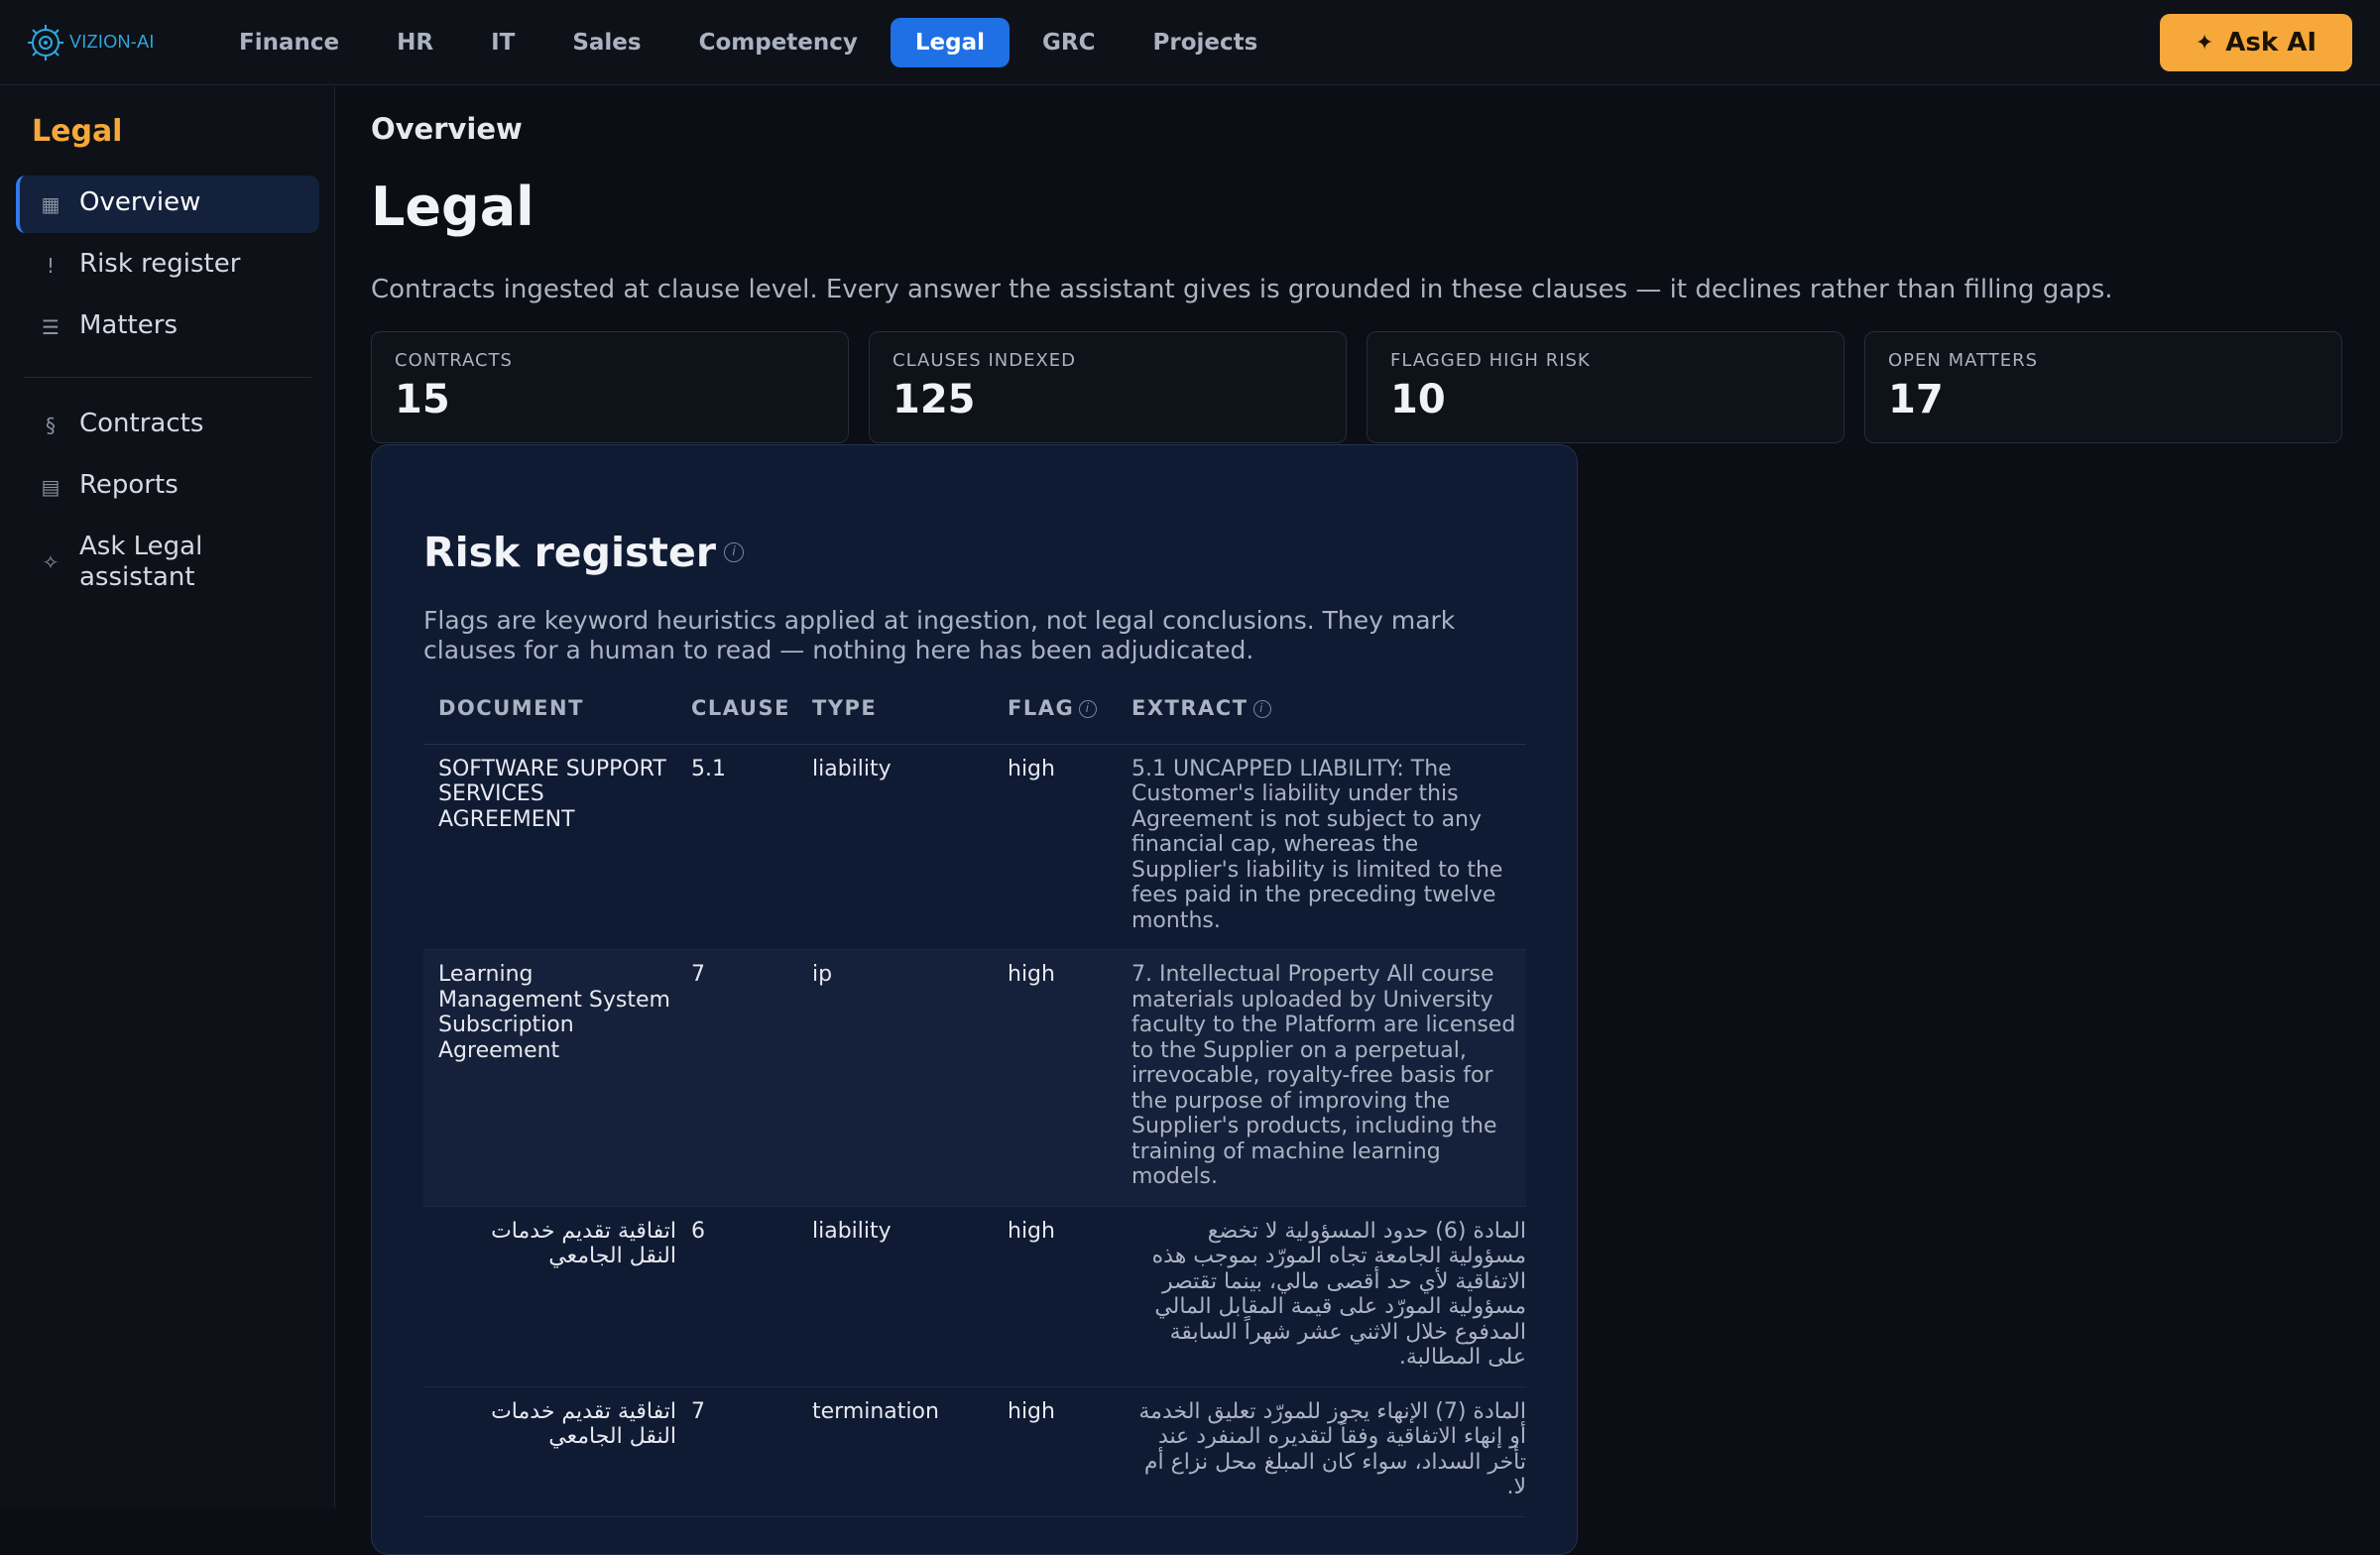  What do you see at coordinates (167, 377) in the screenshot?
I see `sidebar-divider` at bounding box center [167, 377].